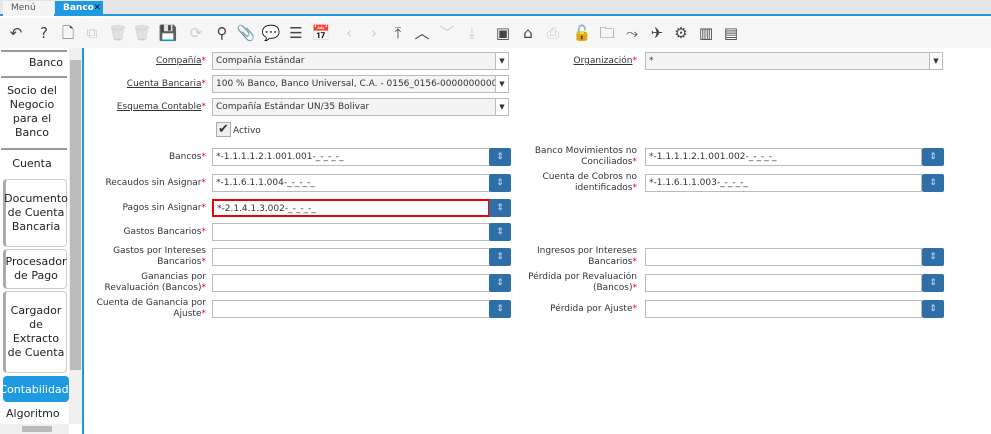  What do you see at coordinates (351, 232) in the screenshot?
I see `gastos-bancarios-input` at bounding box center [351, 232].